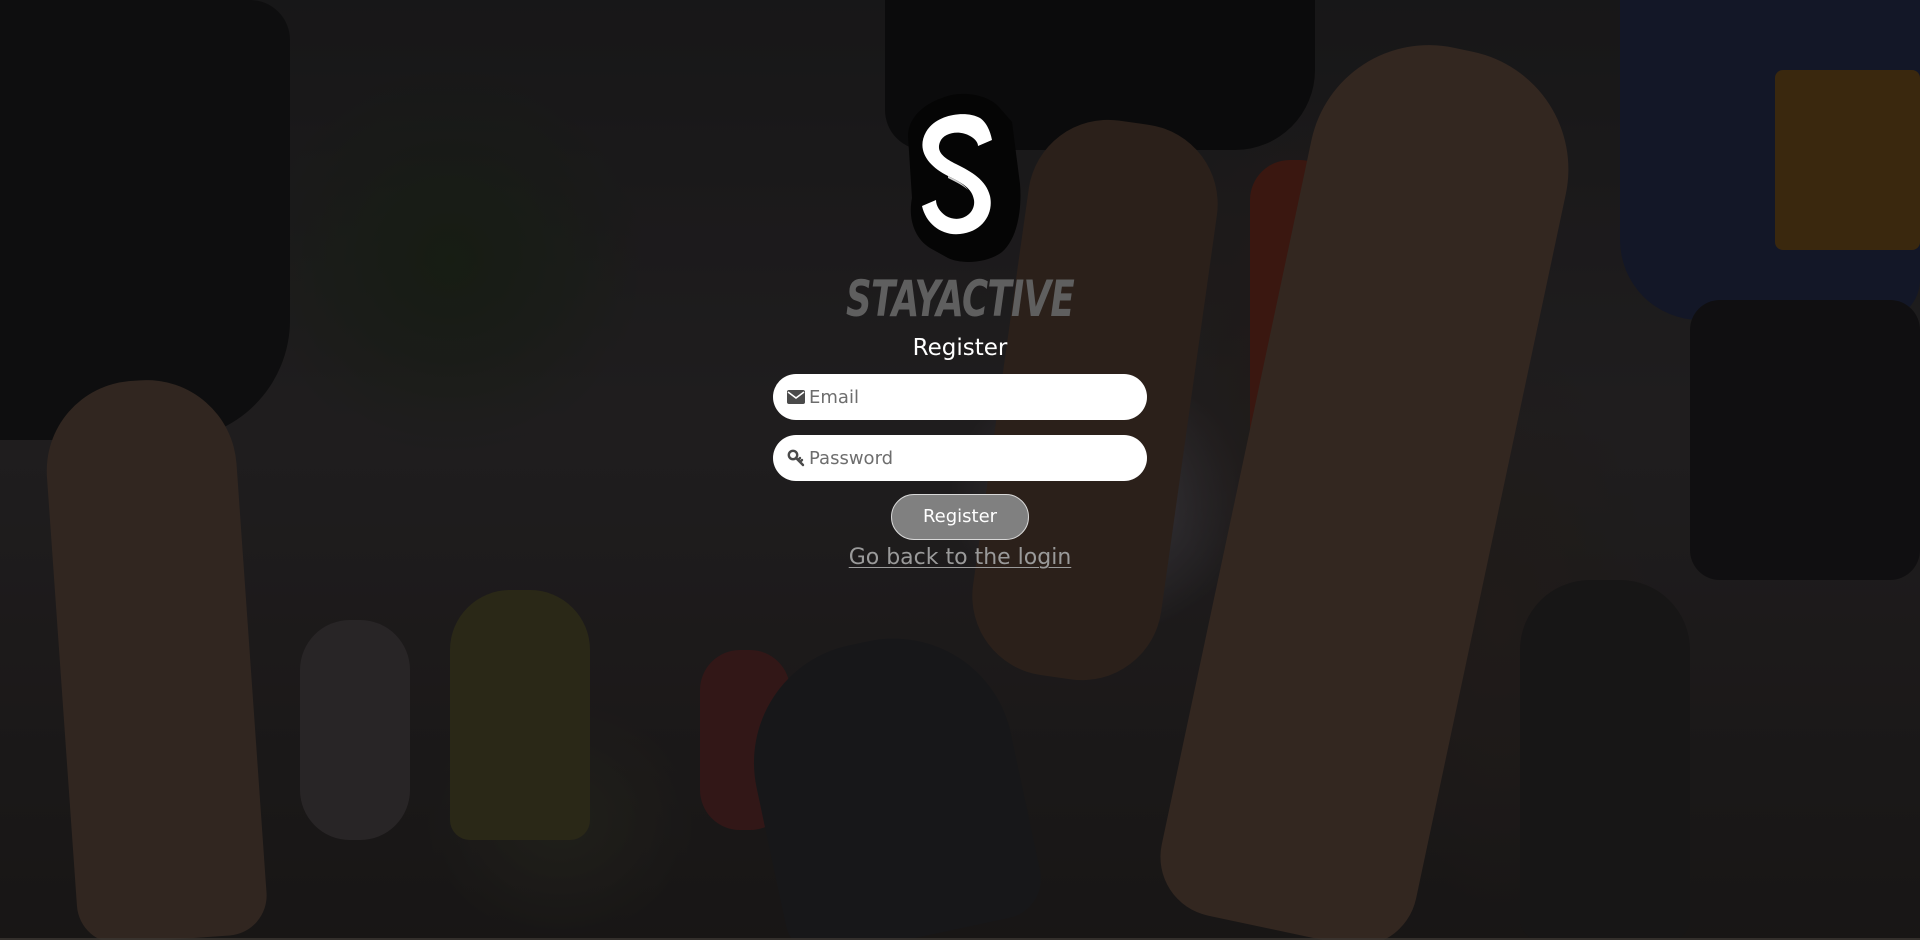  I want to click on key-icon, so click(796, 458).